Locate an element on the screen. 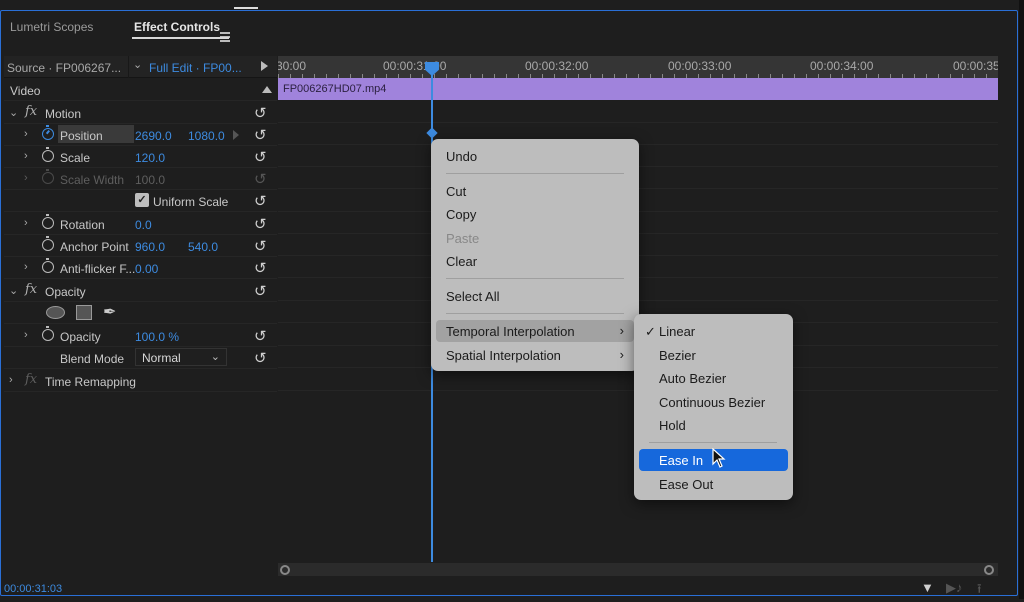 Image resolution: width=1024 pixels, height=602 pixels. rotation-value: 0.0 is located at coordinates (143, 225).